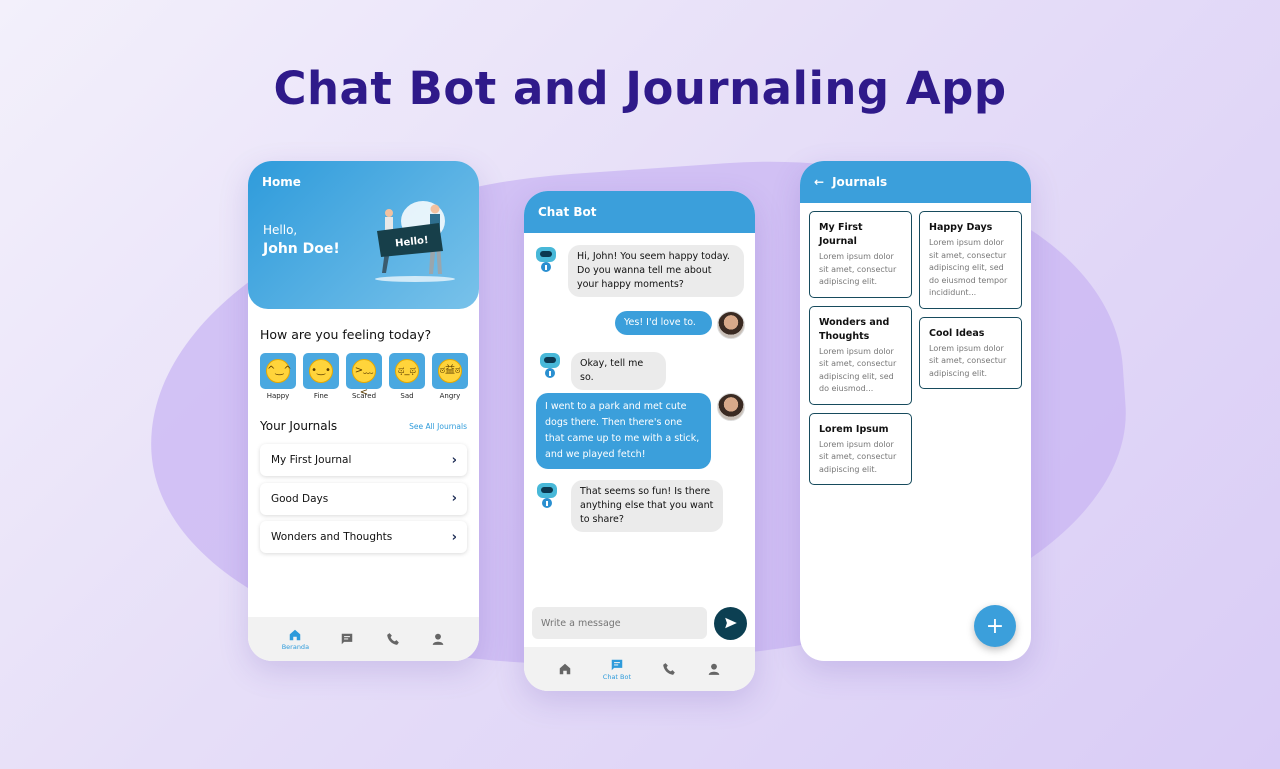 This screenshot has height=769, width=1280. Describe the element at coordinates (995, 626) in the screenshot. I see `add-journal-button: +` at that location.